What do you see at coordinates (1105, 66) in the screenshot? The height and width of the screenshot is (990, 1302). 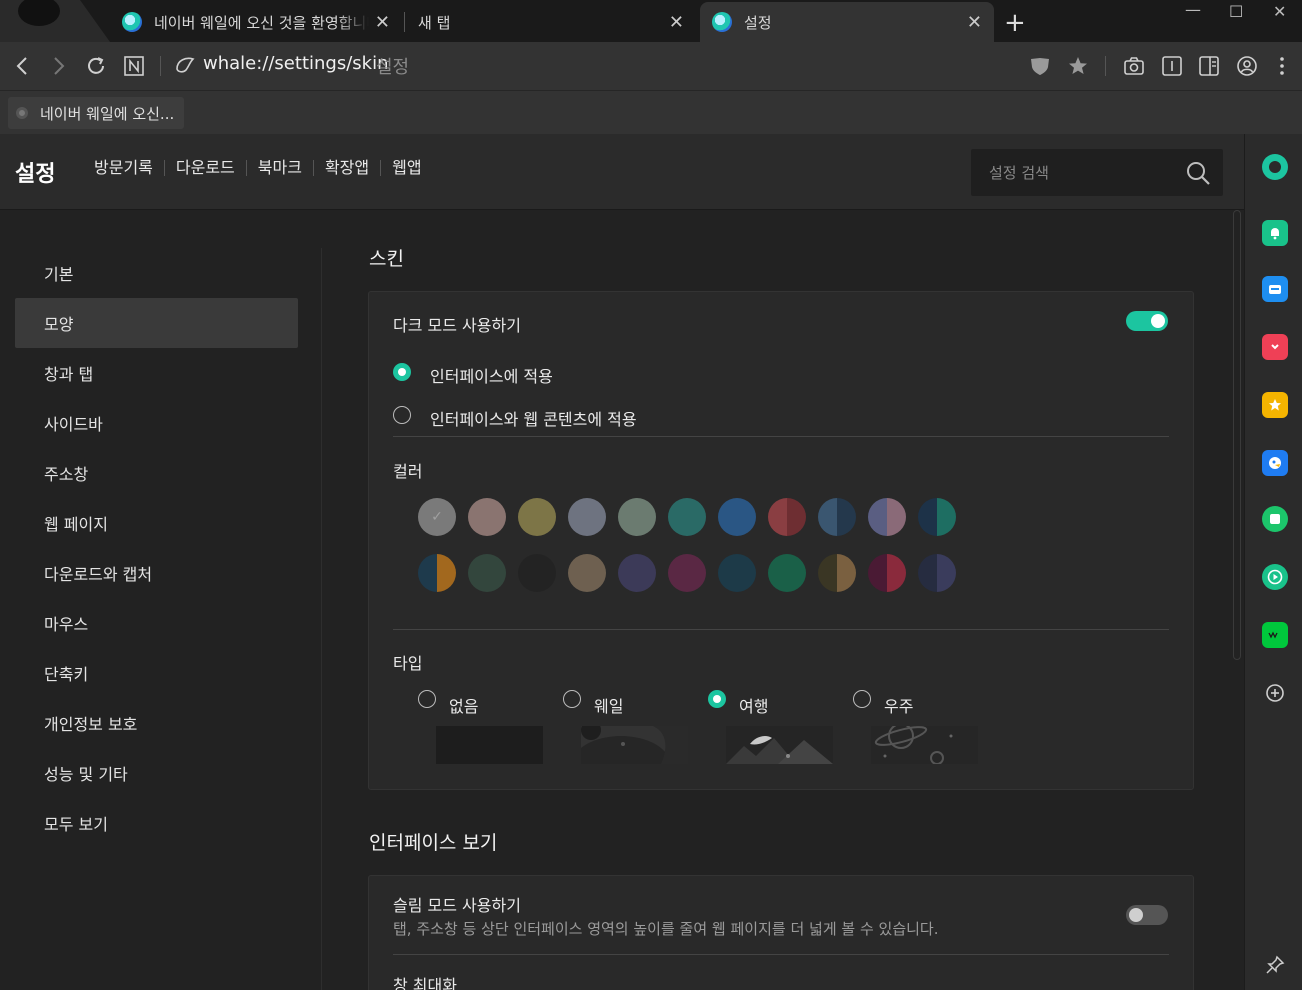 I see `toolbar-separator` at bounding box center [1105, 66].